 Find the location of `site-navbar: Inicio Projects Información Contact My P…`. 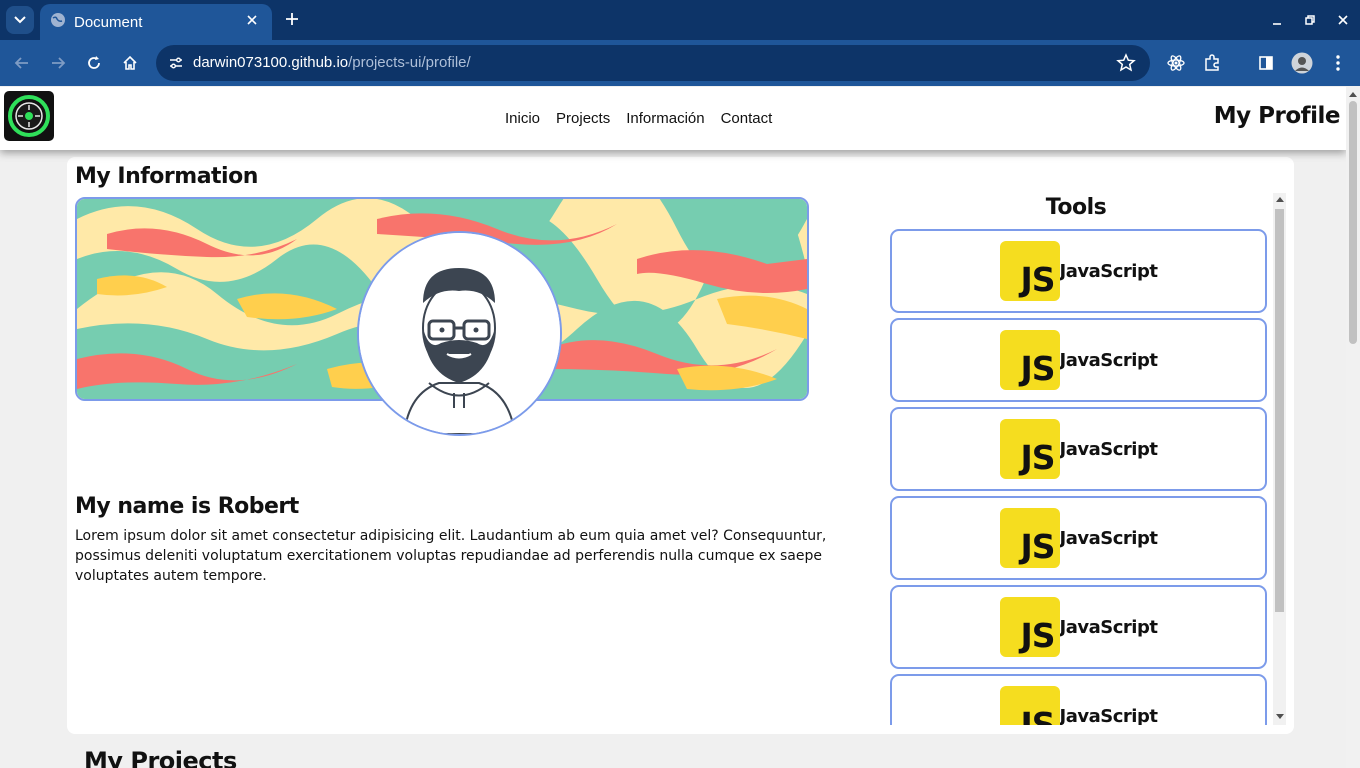

site-navbar: Inicio Projects Información Contact My P… is located at coordinates (673, 118).